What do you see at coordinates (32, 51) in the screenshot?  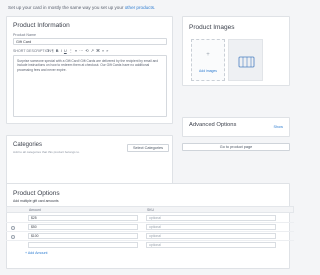 I see `short-description-label: SHORT DESCRIPTION` at bounding box center [32, 51].